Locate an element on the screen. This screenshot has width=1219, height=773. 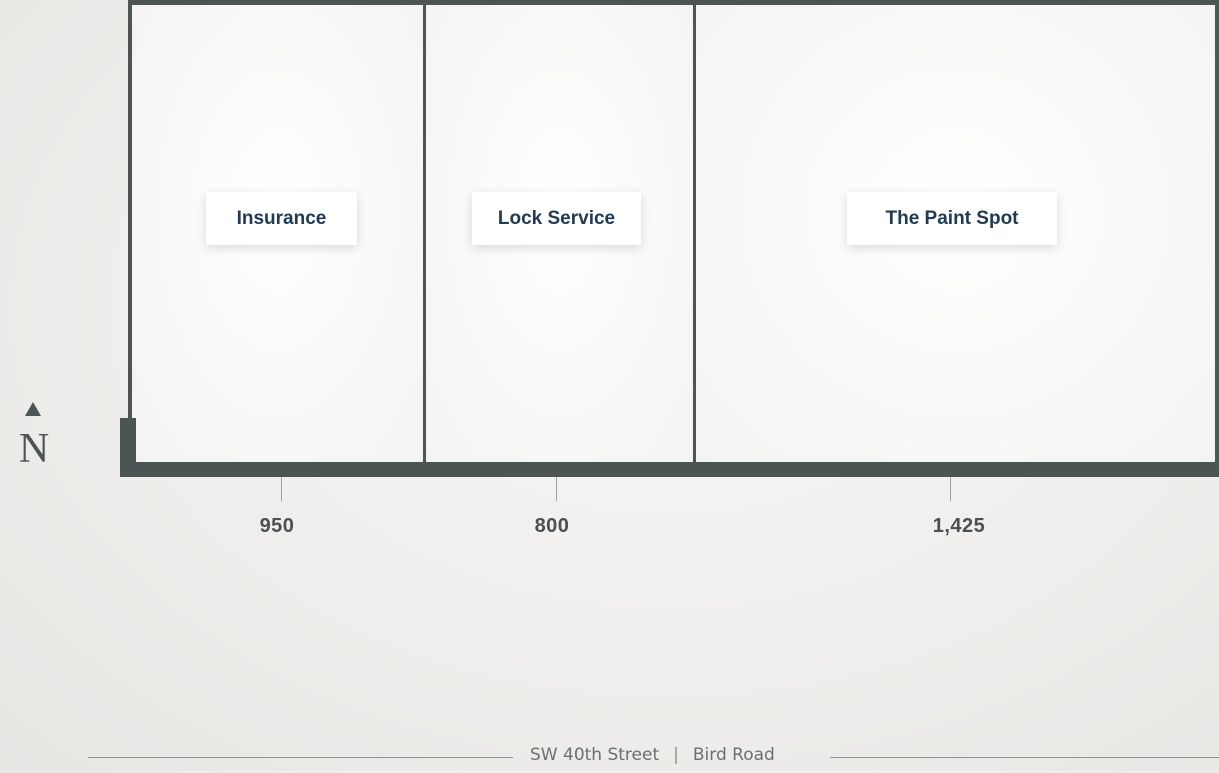
street-line-left is located at coordinates (300, 757).